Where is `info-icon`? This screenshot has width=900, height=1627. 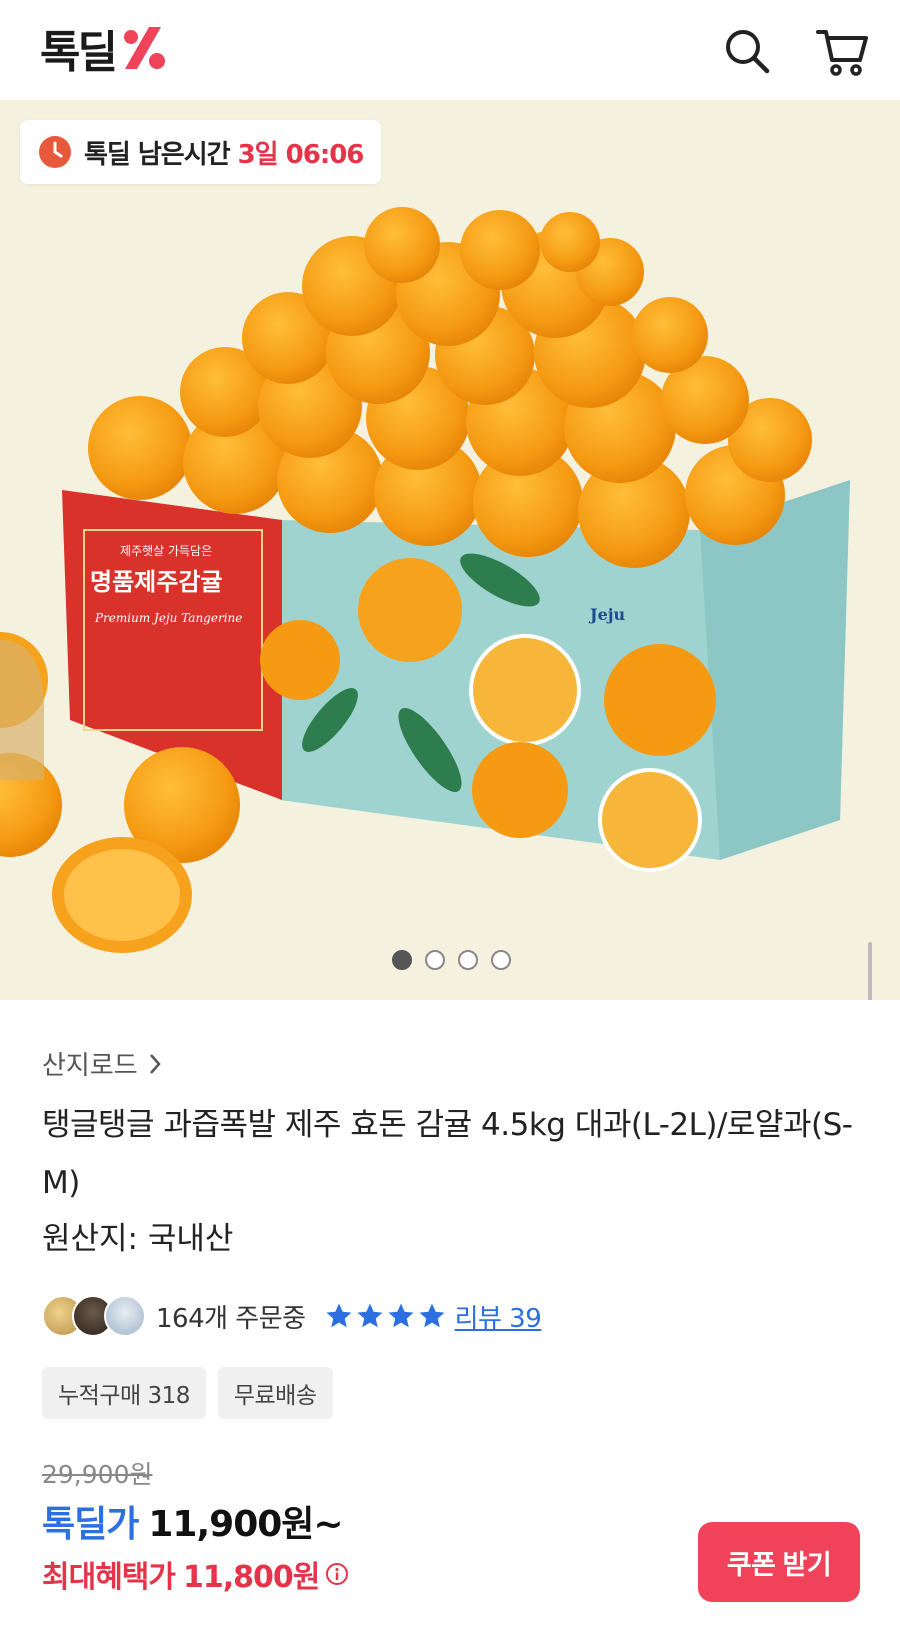 info-icon is located at coordinates (337, 1574).